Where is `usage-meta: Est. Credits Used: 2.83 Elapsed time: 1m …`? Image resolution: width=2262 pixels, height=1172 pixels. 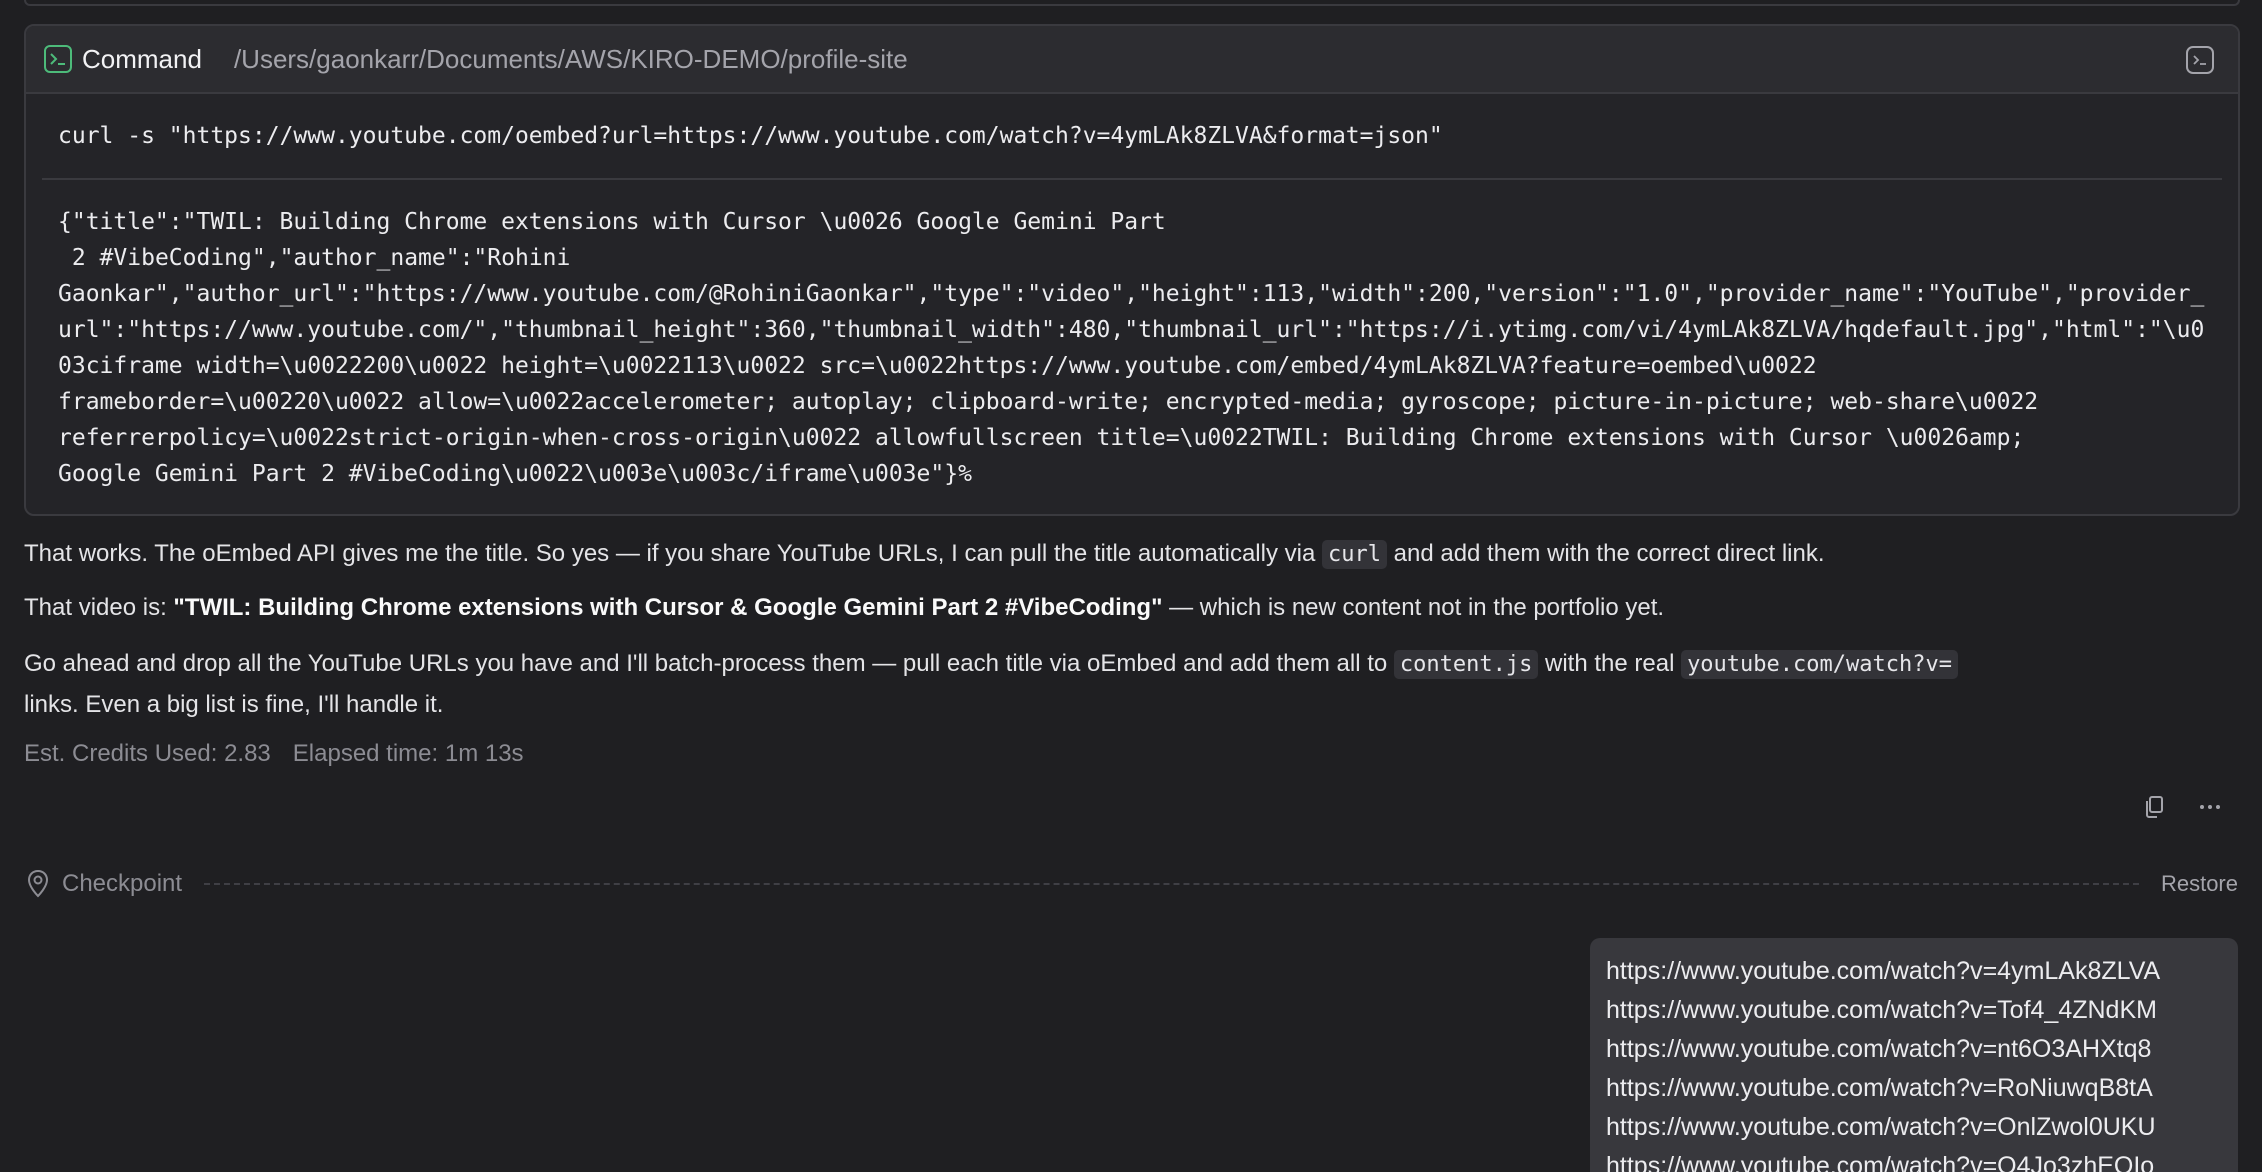 usage-meta: Est. Credits Used: 2.83 Elapsed time: 1m … is located at coordinates (274, 754).